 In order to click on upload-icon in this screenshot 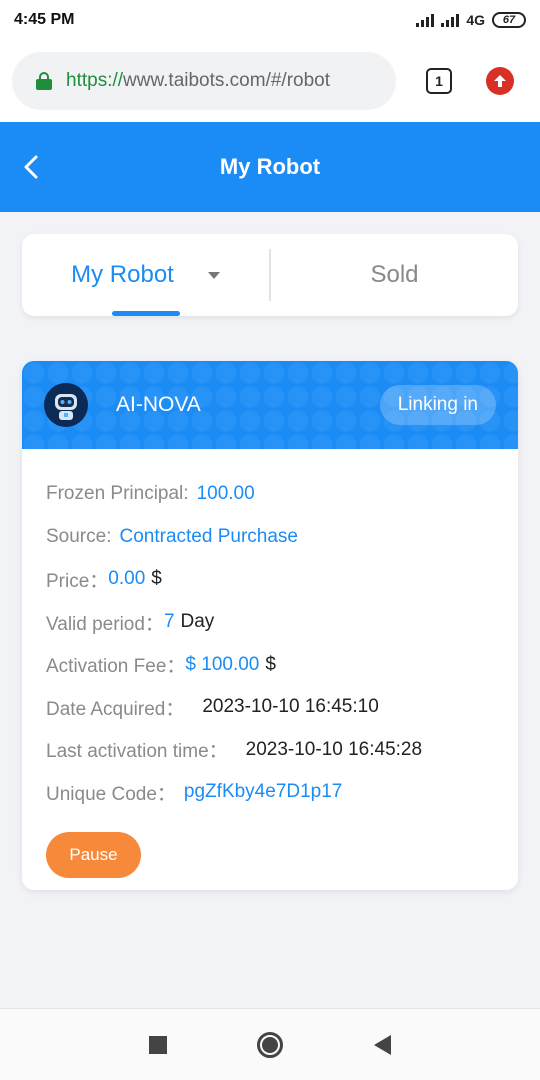, I will do `click(500, 81)`.